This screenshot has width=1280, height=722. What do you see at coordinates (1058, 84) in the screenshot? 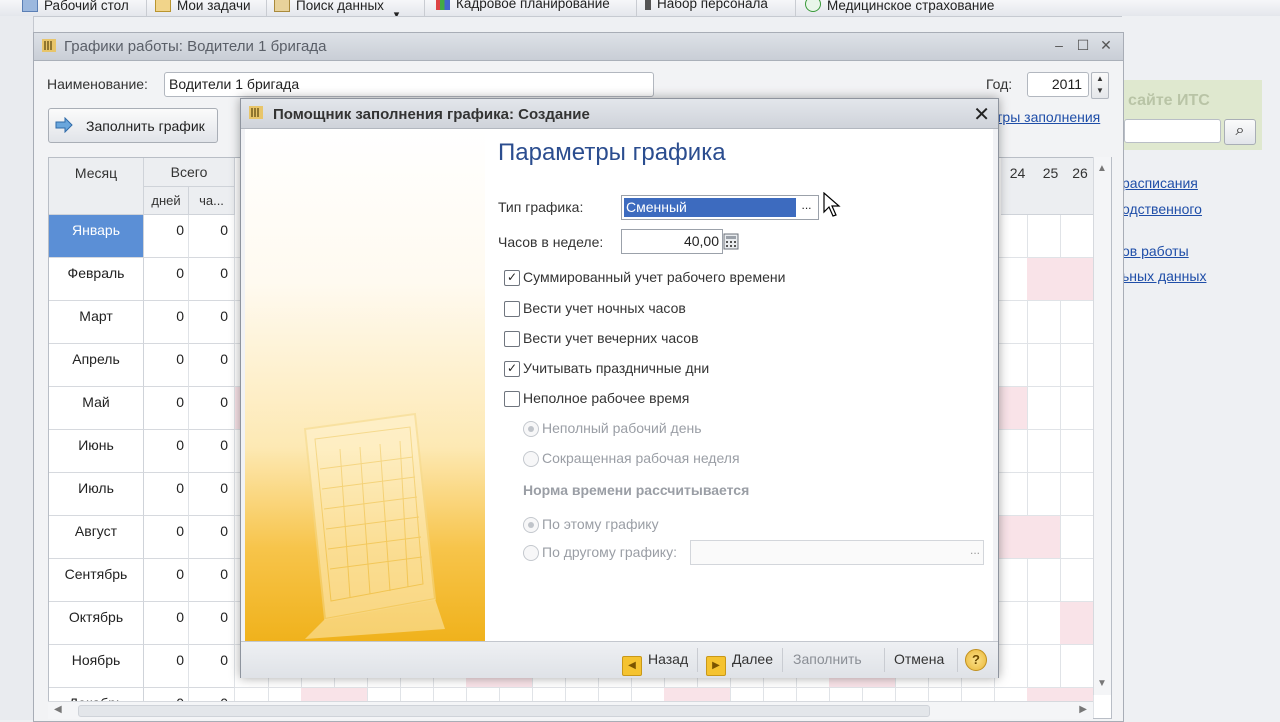
I see `year-field: 2011` at bounding box center [1058, 84].